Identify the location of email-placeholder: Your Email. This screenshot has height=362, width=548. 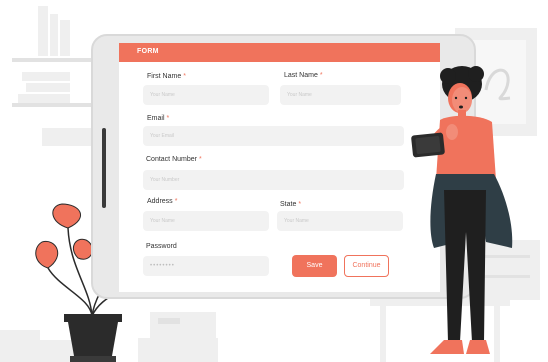
(162, 136).